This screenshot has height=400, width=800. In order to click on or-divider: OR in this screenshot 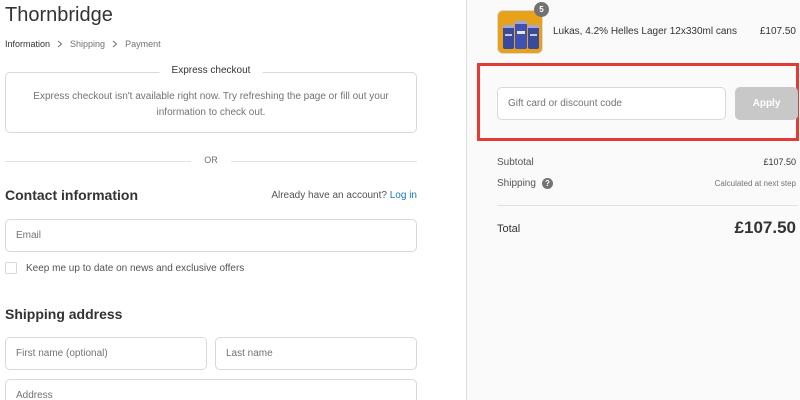, I will do `click(211, 161)`.